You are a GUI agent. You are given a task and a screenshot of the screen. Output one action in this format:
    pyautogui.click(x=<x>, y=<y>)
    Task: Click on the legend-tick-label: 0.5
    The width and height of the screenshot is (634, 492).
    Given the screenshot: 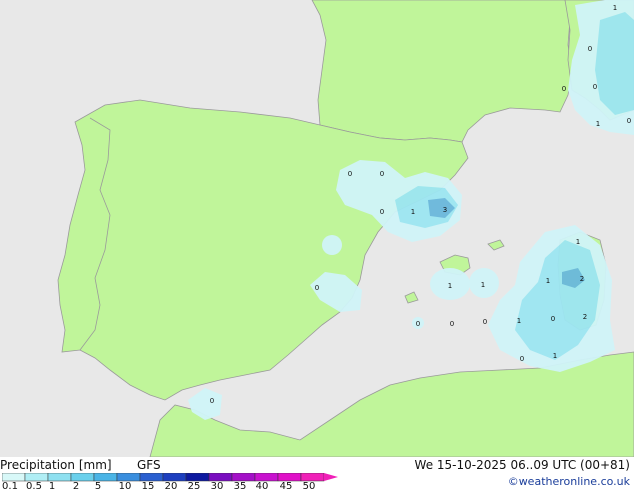 What is the action you would take?
    pyautogui.click(x=34, y=486)
    